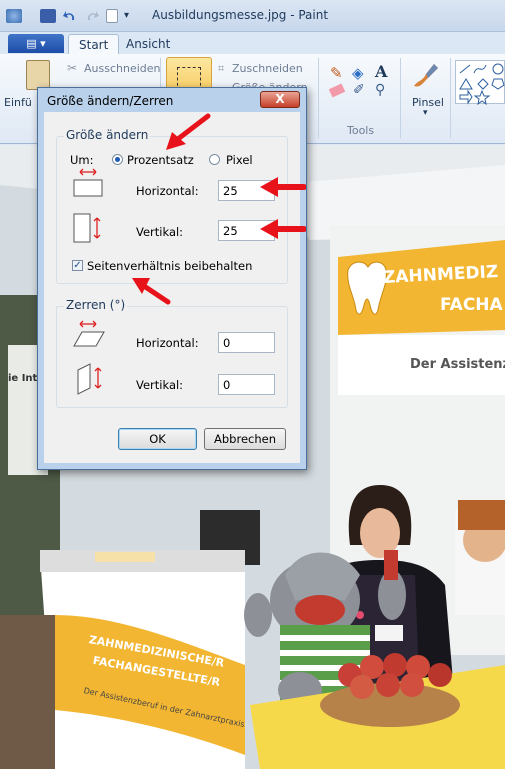  I want to click on scissors-icon: ✂, so click(72, 68).